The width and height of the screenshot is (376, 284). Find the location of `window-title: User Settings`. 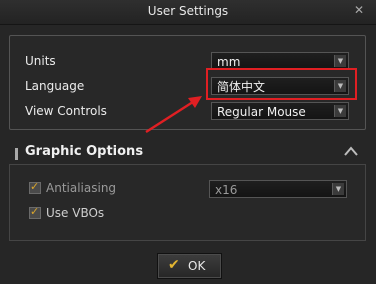

window-title: User Settings is located at coordinates (188, 11).